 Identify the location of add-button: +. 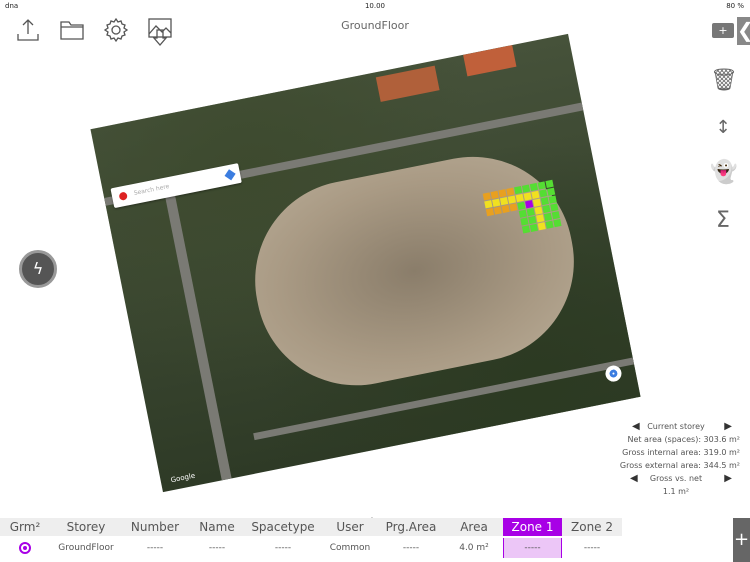
(723, 30).